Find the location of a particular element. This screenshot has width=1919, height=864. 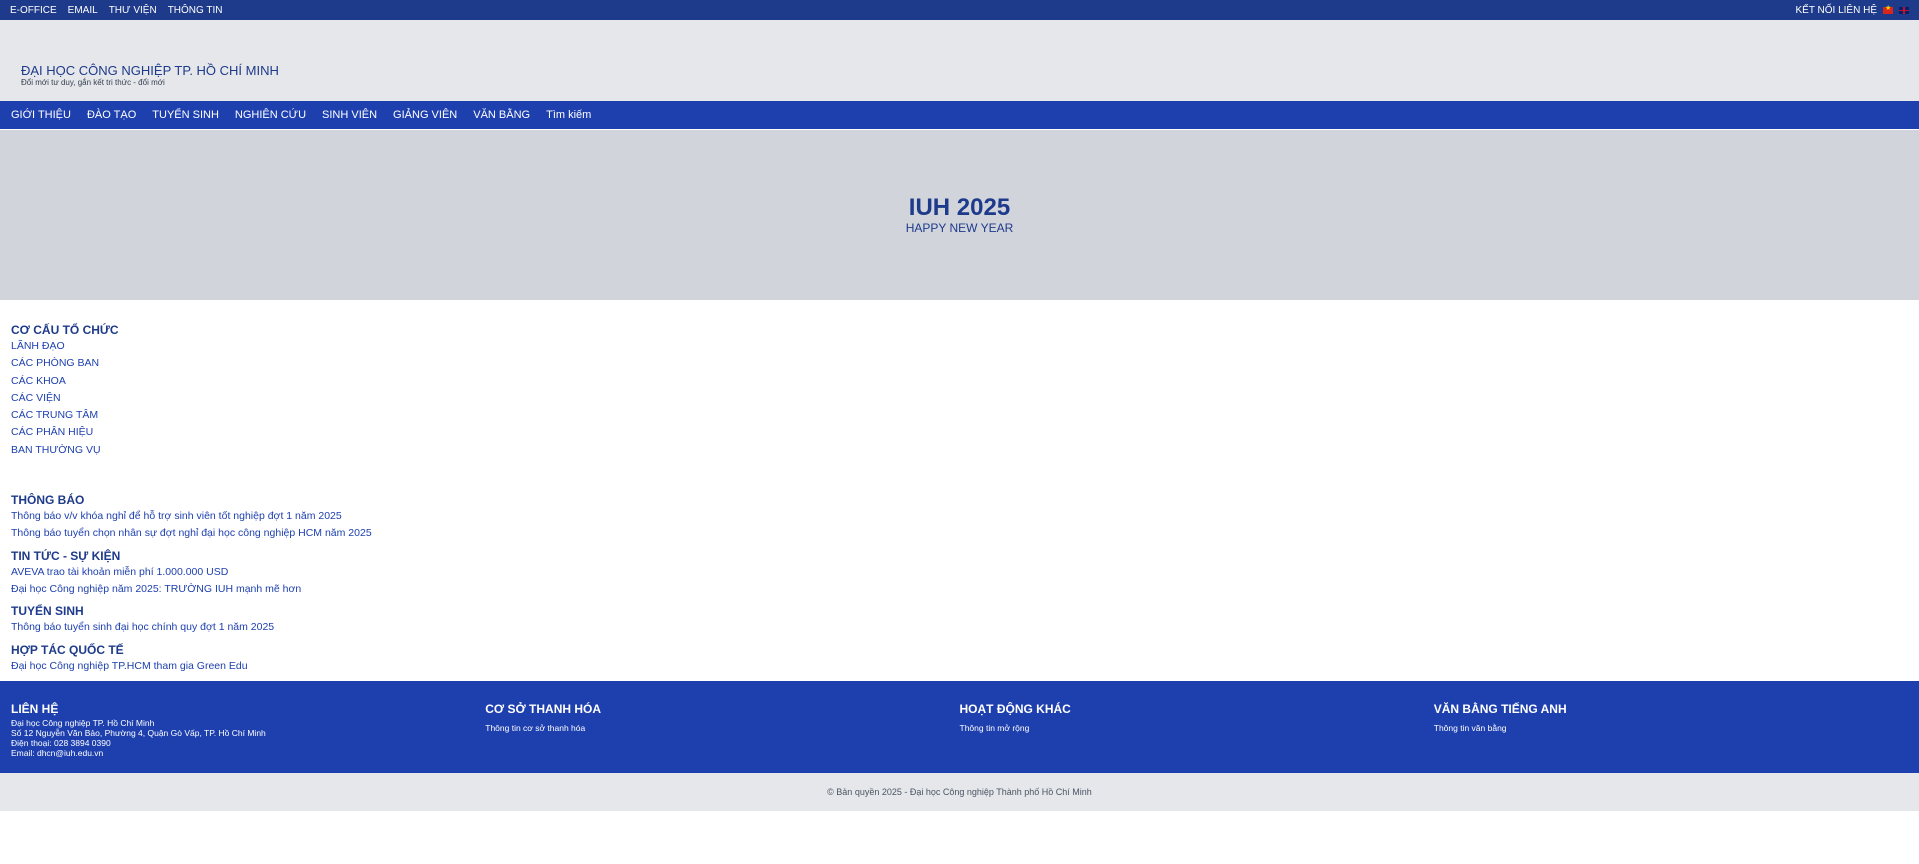

org-item-branches: CÁC PHÂN HIỆU is located at coordinates (959, 432).